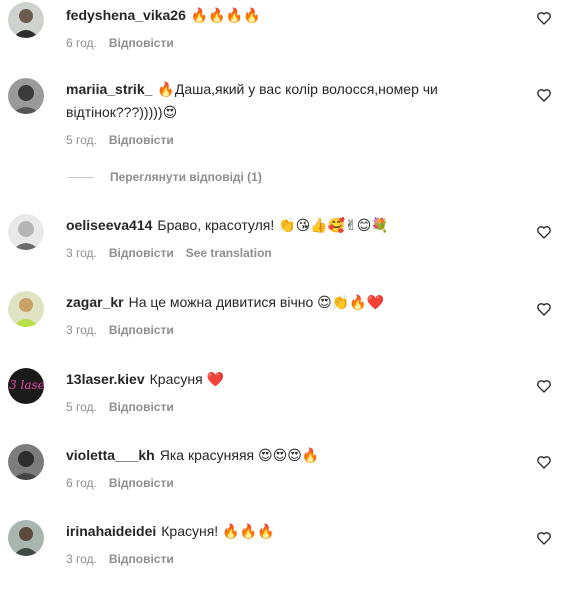 The width and height of the screenshot is (567, 600). What do you see at coordinates (95, 302) in the screenshot?
I see `comment-username: zagar_kr` at bounding box center [95, 302].